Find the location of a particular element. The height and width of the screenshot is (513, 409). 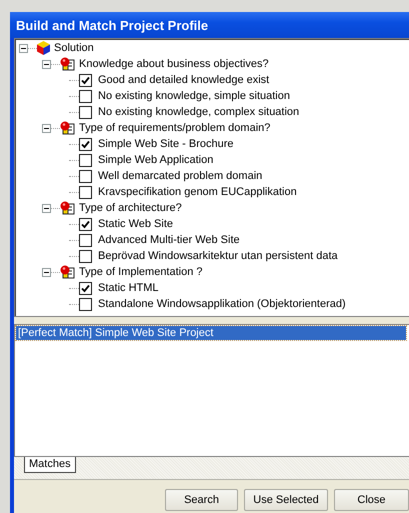

option-label: Good and detailed knowledge exist is located at coordinates (184, 80).